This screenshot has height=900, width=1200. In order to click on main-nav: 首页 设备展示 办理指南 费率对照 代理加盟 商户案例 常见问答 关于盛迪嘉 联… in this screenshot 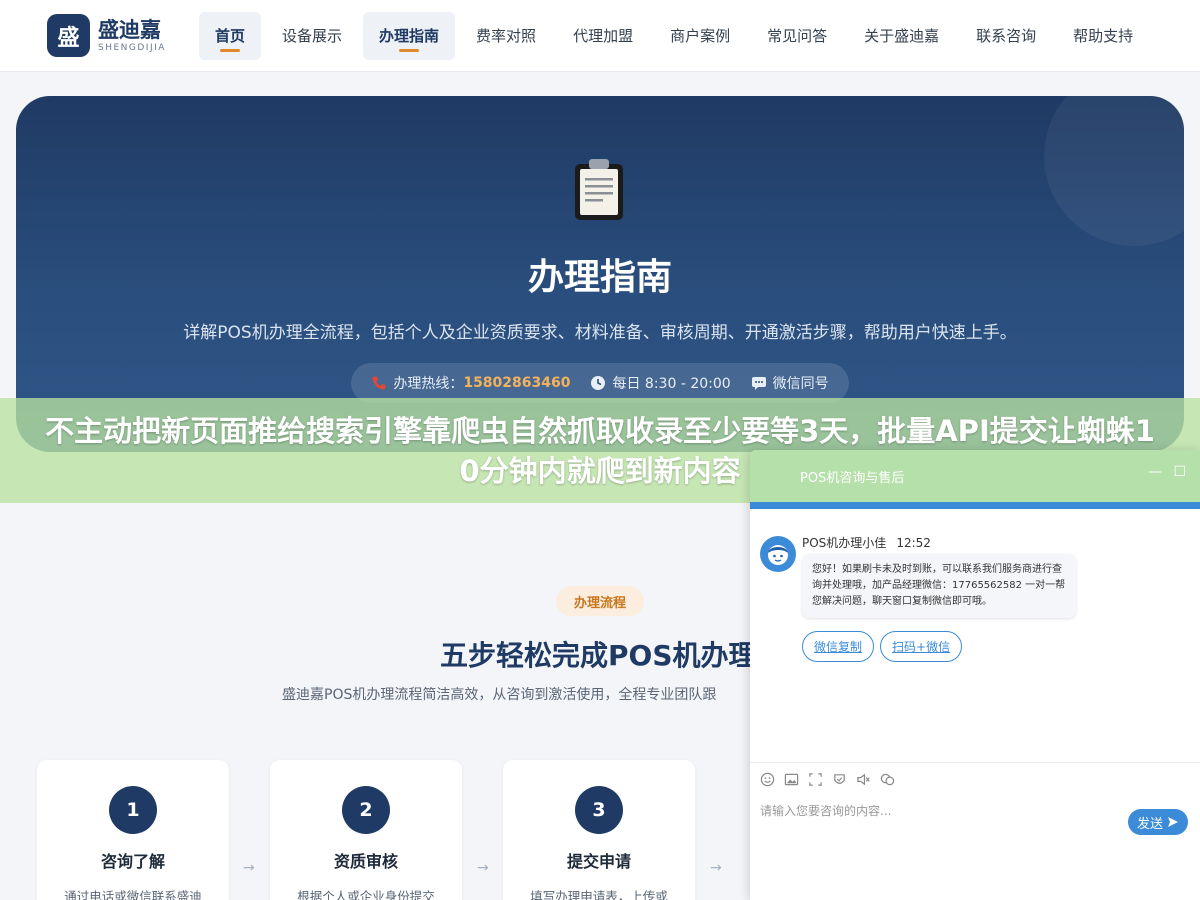, I will do `click(676, 35)`.